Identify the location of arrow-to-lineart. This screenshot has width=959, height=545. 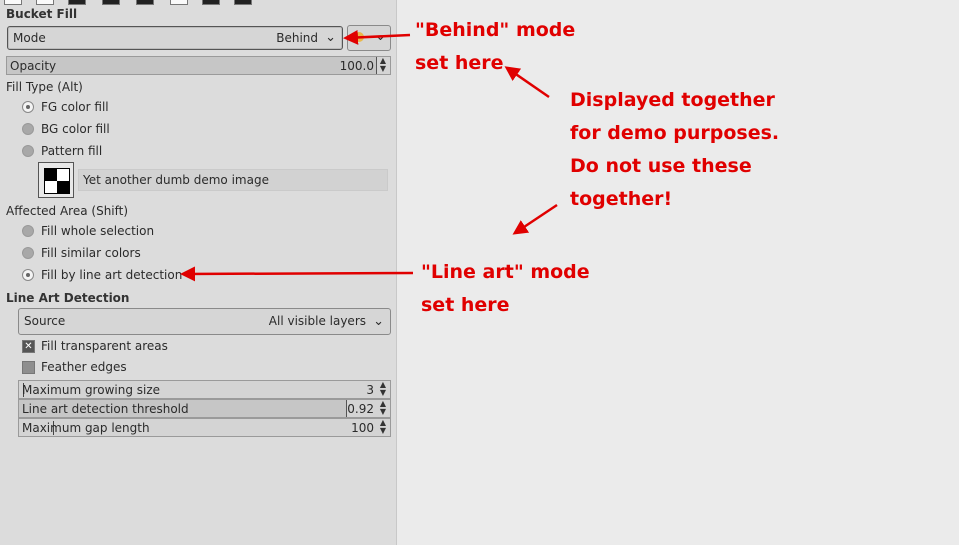
(297, 274).